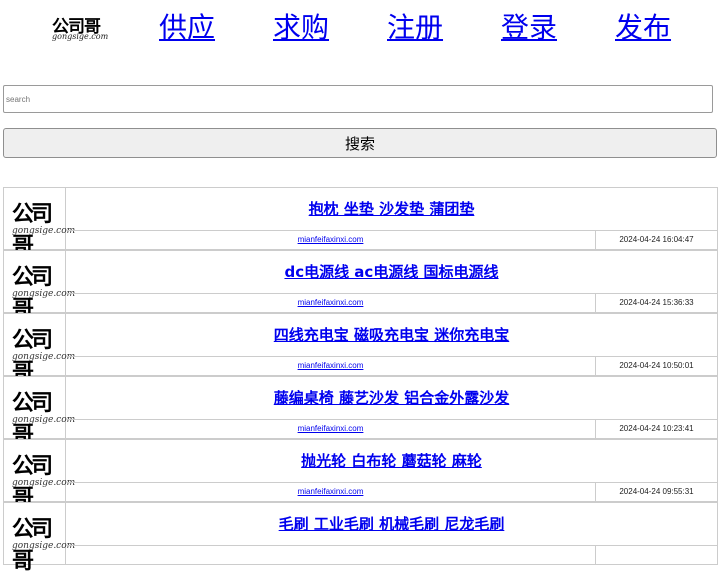 This screenshot has width=720, height=575. What do you see at coordinates (656, 239) in the screenshot?
I see `listing-date: 2024-04-24 16:04:47` at bounding box center [656, 239].